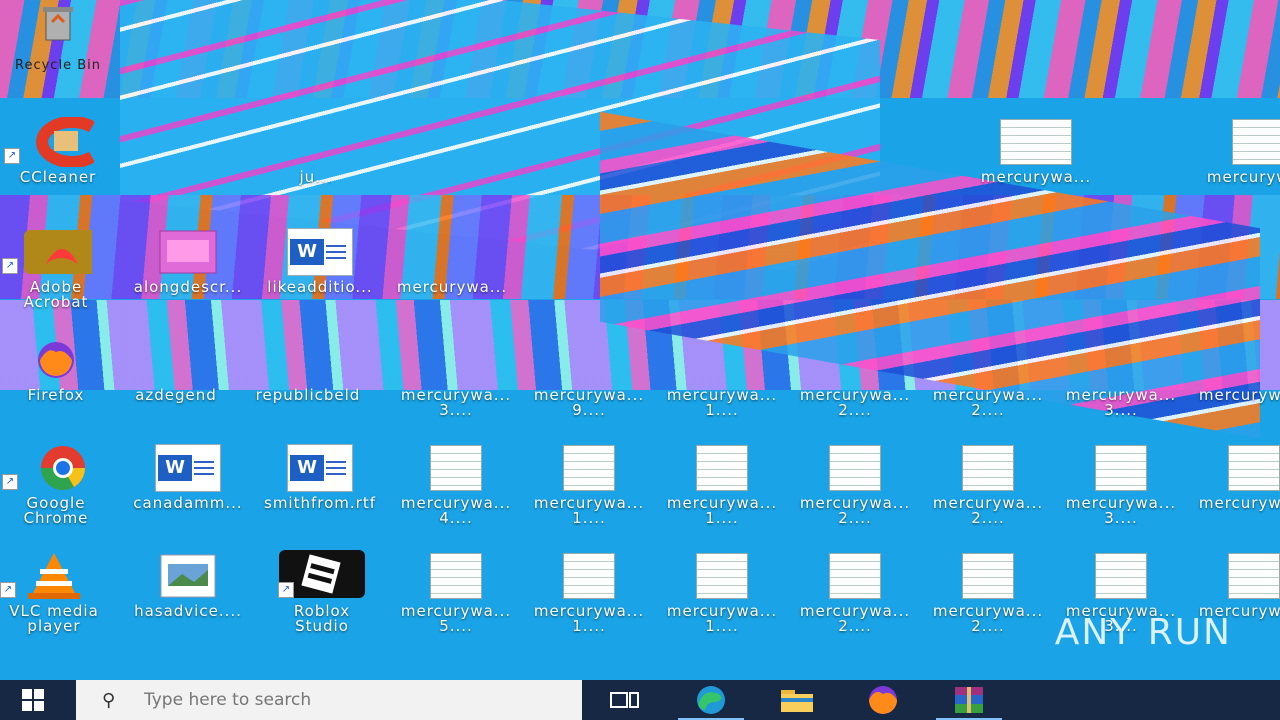  I want to click on vlc-icon, so click(54, 576).